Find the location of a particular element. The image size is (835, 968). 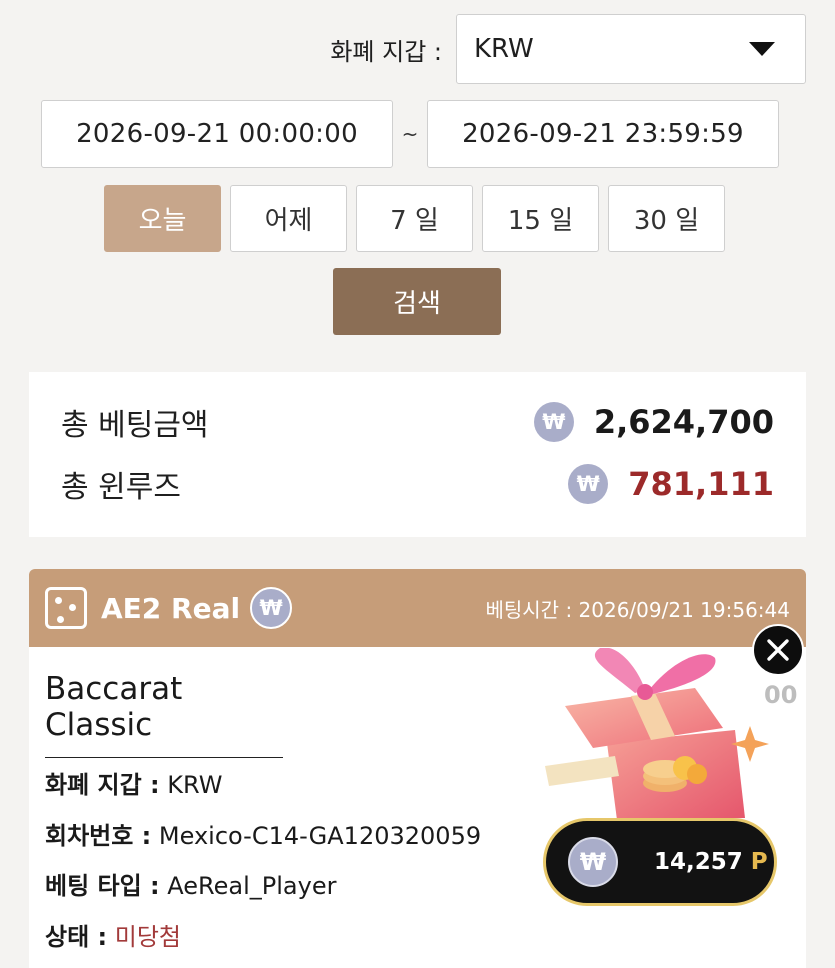

win-loss-label: 총 윈루즈 is located at coordinates (121, 487).